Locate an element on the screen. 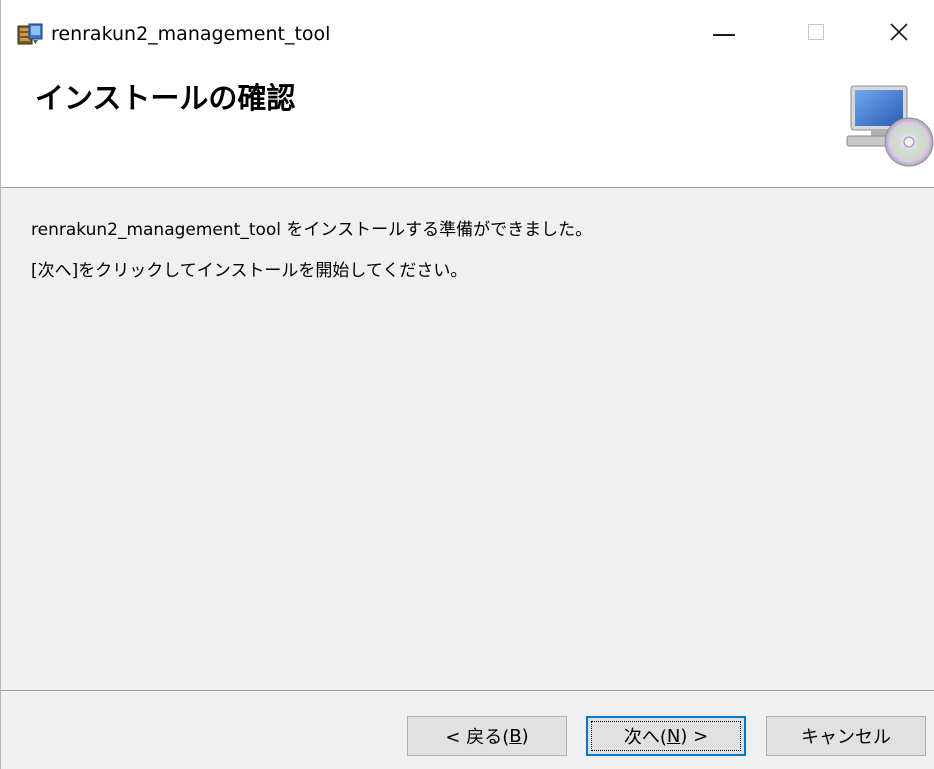 This screenshot has height=769, width=934. back-accesskey: B is located at coordinates (515, 736).